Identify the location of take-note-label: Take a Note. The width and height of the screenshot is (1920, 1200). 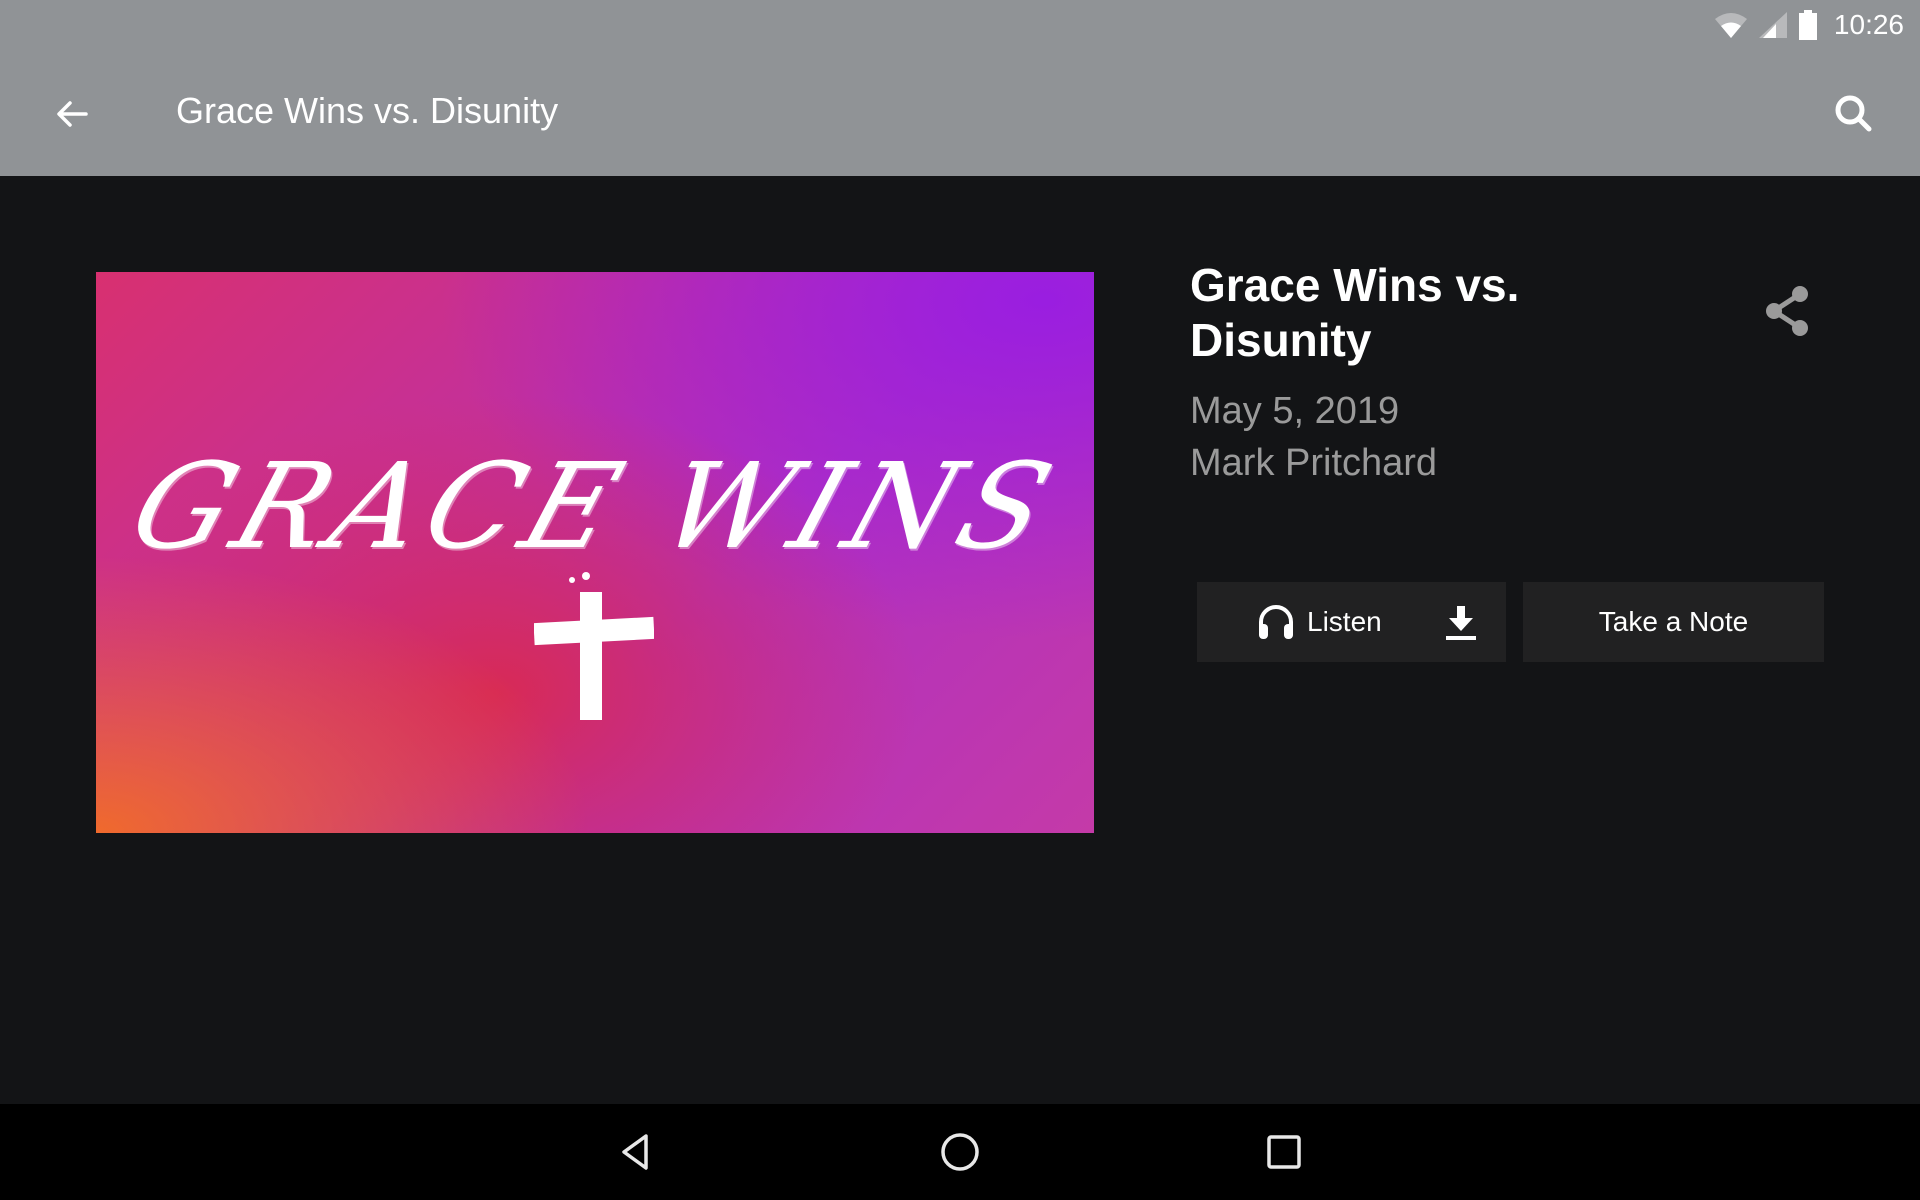
(1673, 621).